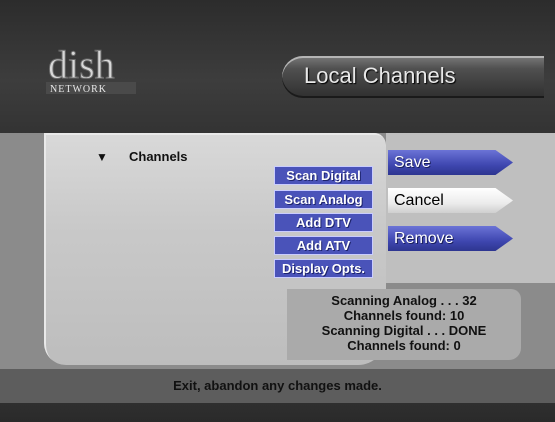 The height and width of the screenshot is (422, 555). I want to click on help-text: Exit, abandon any changes made., so click(277, 385).